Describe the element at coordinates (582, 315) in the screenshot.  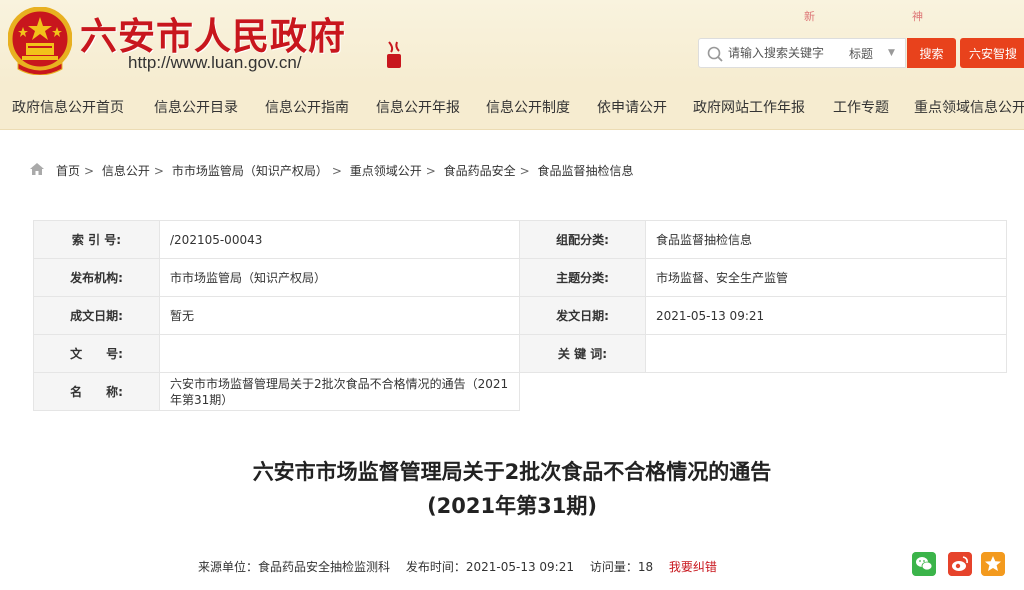
I see `issued-date-label: 发文日期:` at that location.